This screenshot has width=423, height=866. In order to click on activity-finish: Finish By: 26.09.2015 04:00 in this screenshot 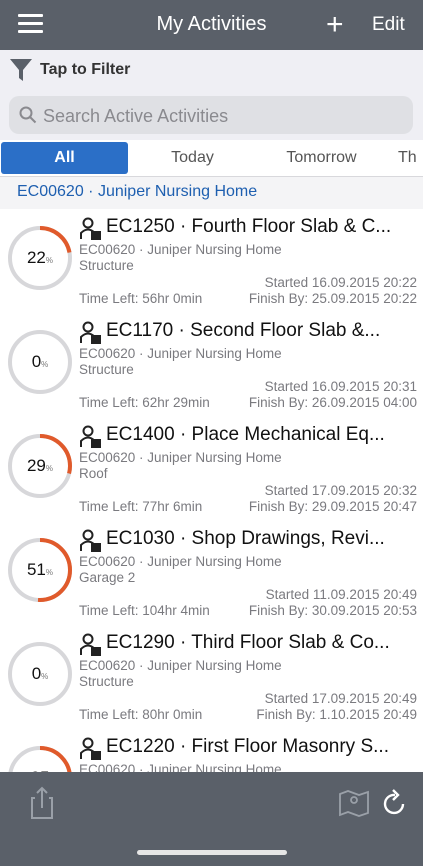, I will do `click(332, 402)`.